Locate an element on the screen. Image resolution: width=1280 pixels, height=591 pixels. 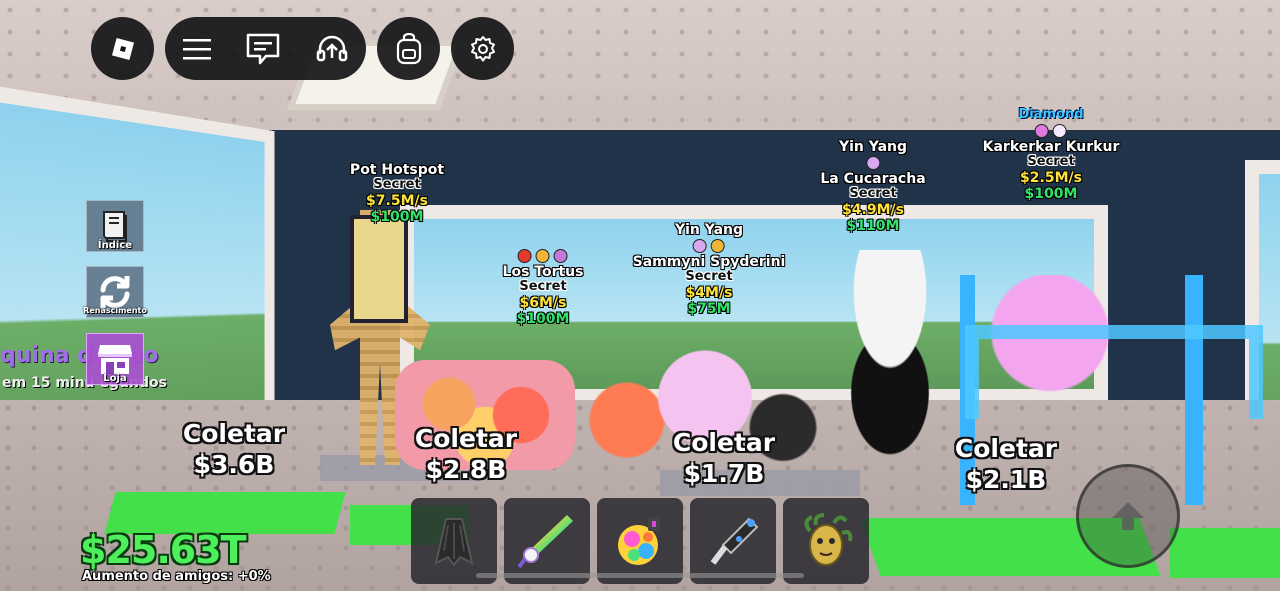
unicorn-sword-icon is located at coordinates (547, 541).